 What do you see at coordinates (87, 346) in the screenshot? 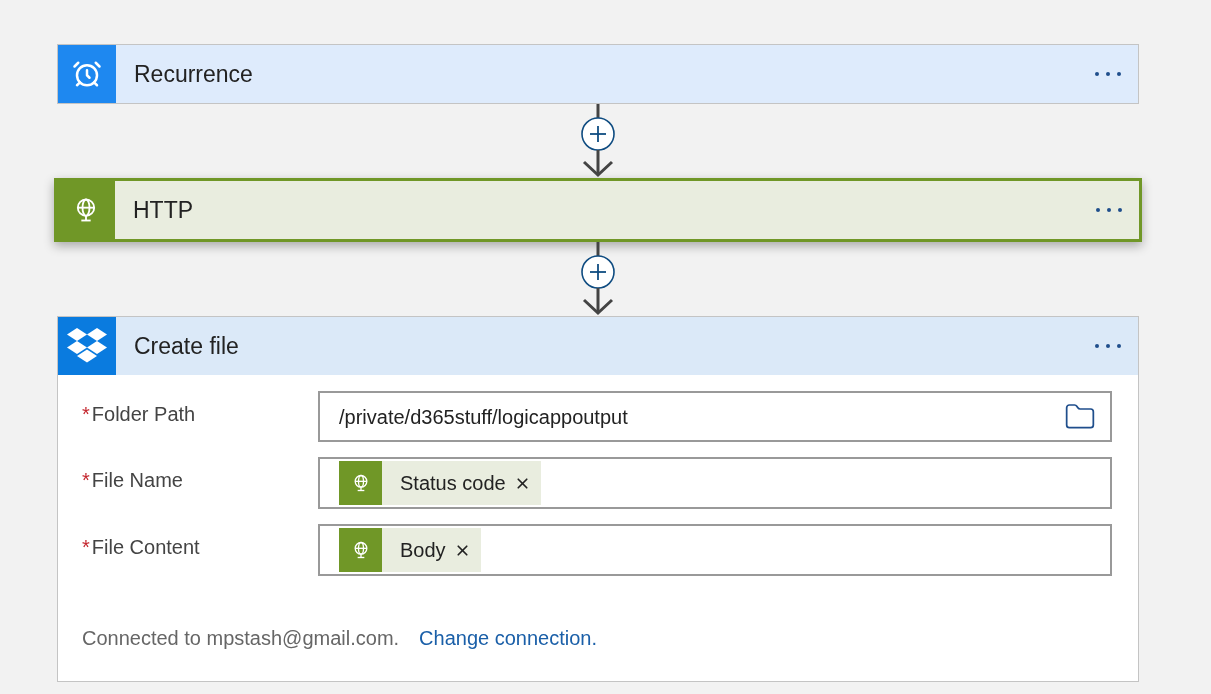
I see `dropbox-icon` at bounding box center [87, 346].